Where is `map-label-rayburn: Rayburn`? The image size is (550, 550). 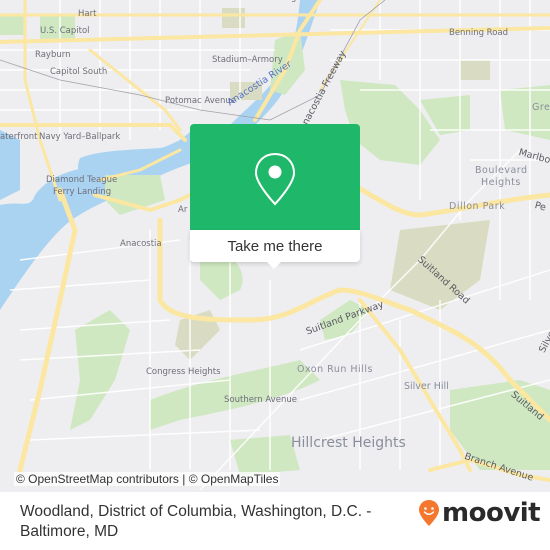
map-label-rayburn: Rayburn is located at coordinates (53, 55).